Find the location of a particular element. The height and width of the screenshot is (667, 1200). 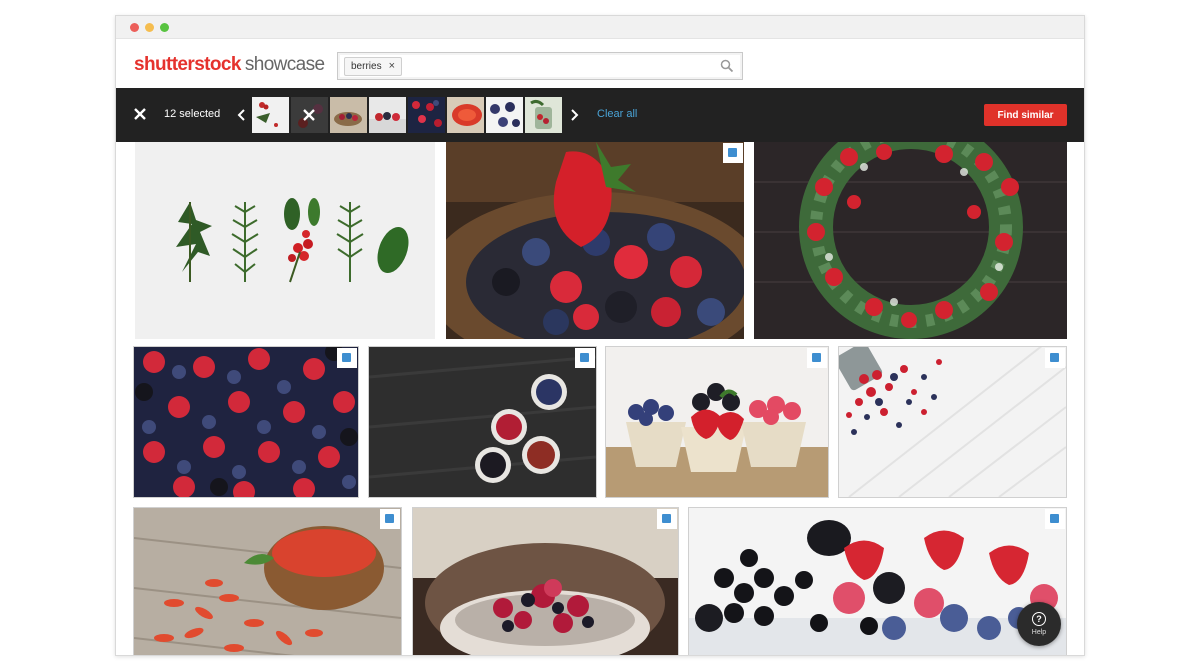

clear-all-link: Clear all is located at coordinates (617, 114).